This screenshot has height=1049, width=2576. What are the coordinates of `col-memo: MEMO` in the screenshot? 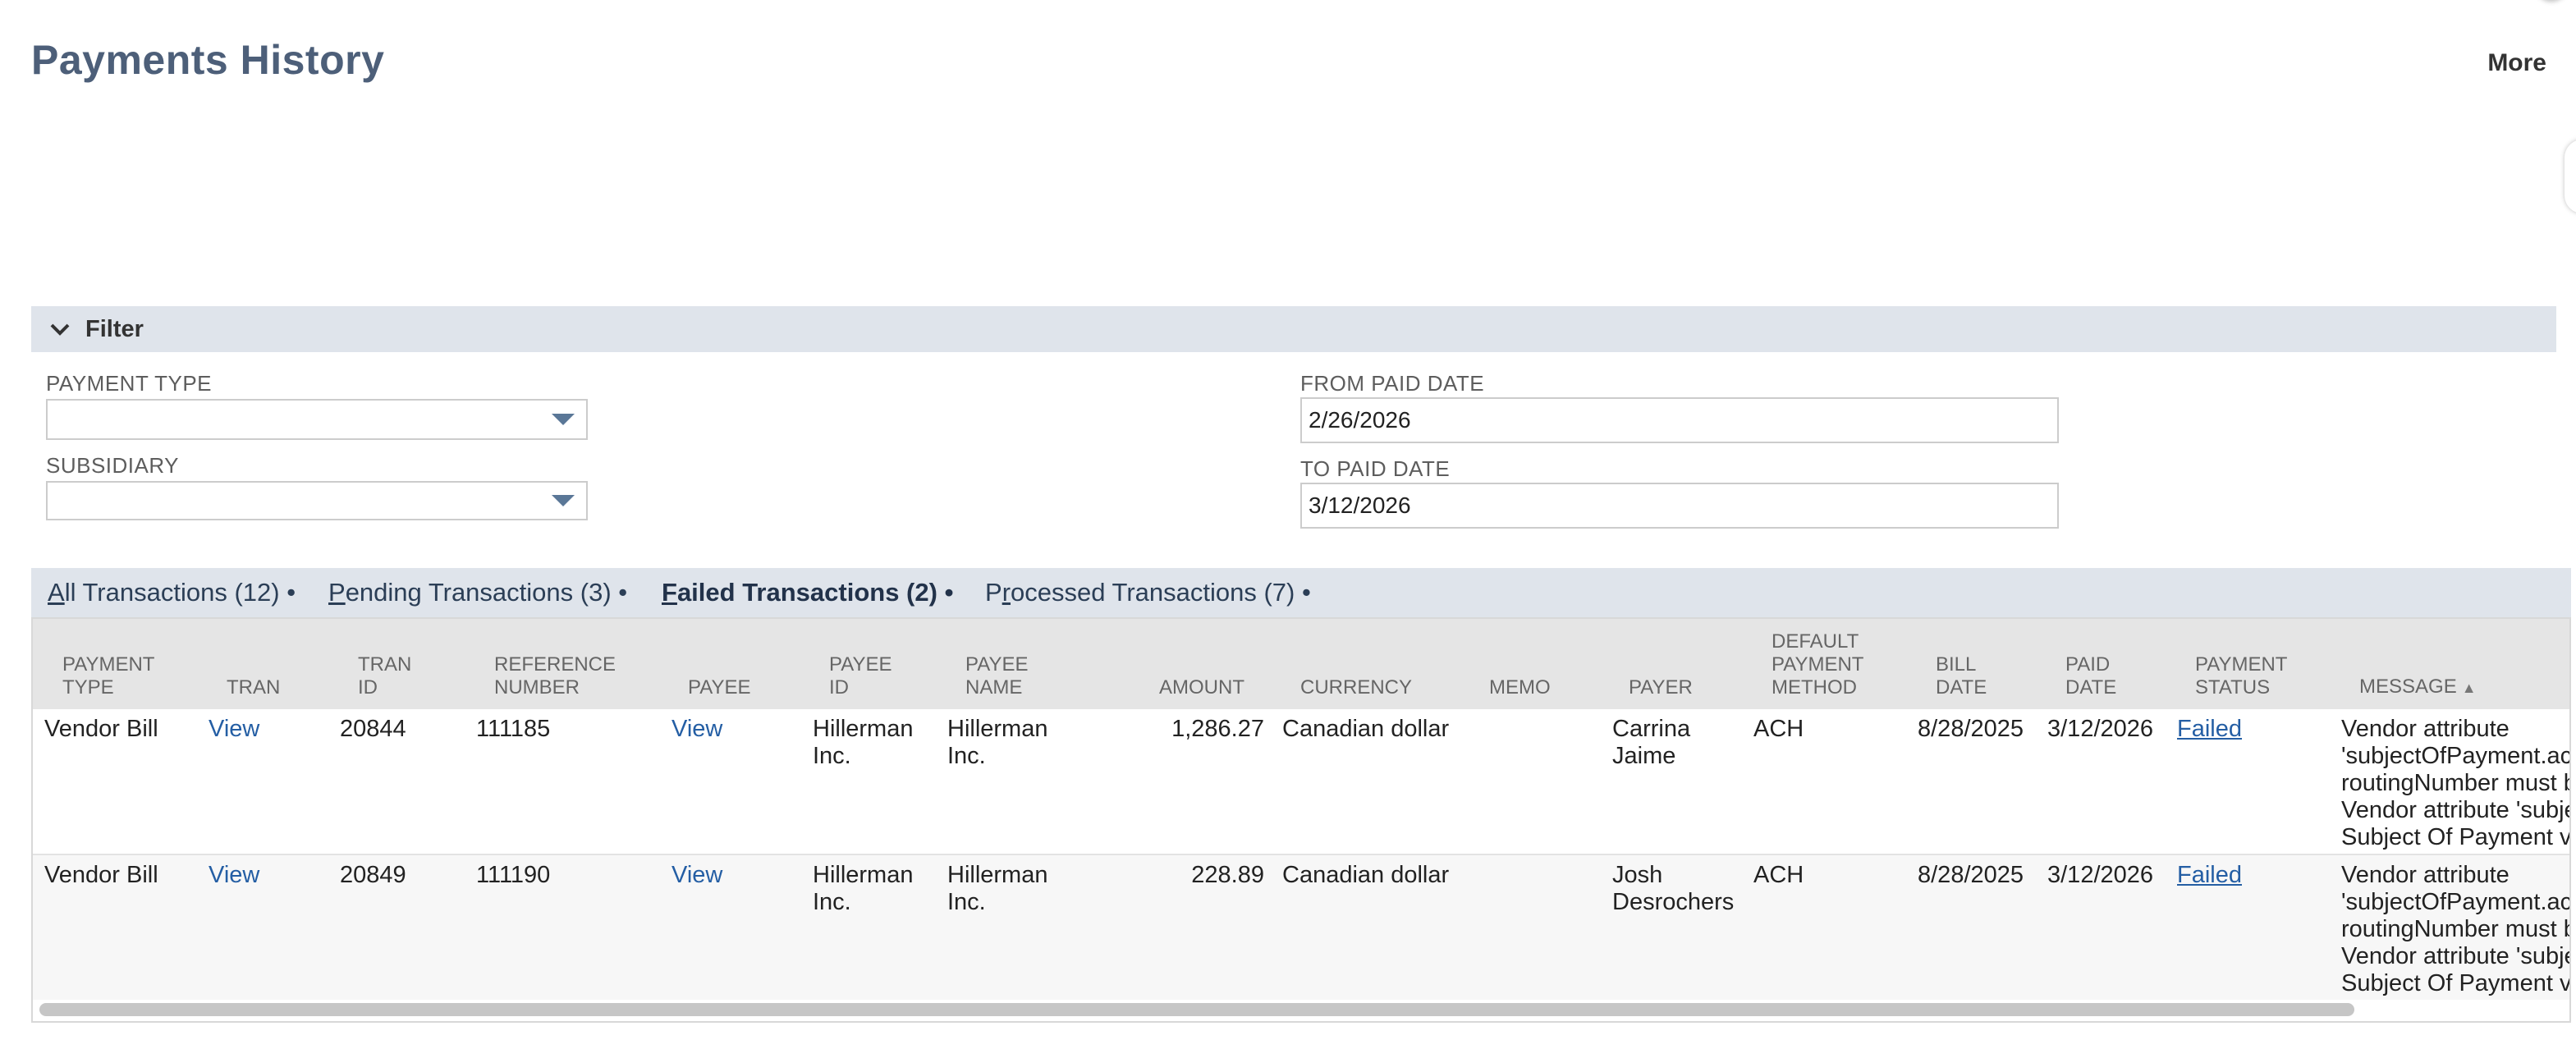 It's located at (1520, 687).